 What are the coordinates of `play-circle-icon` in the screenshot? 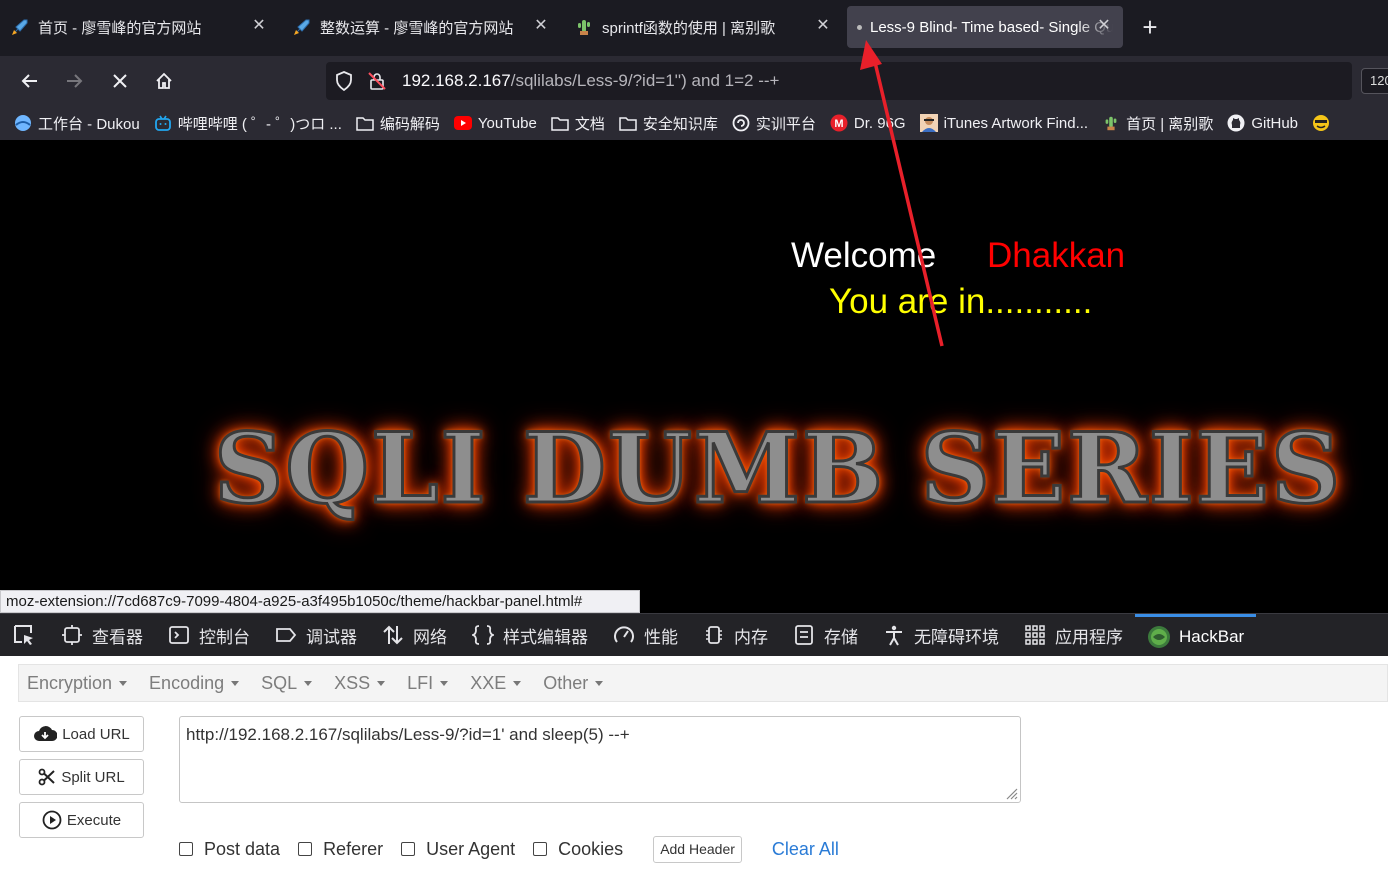 It's located at (52, 820).